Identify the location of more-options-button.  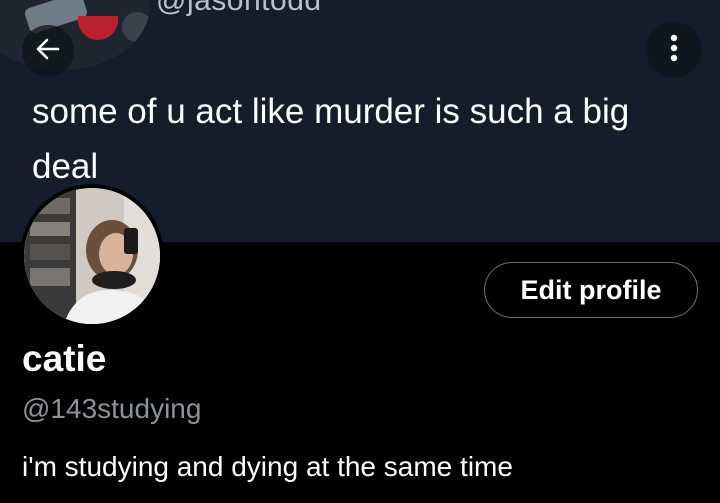
(674, 50).